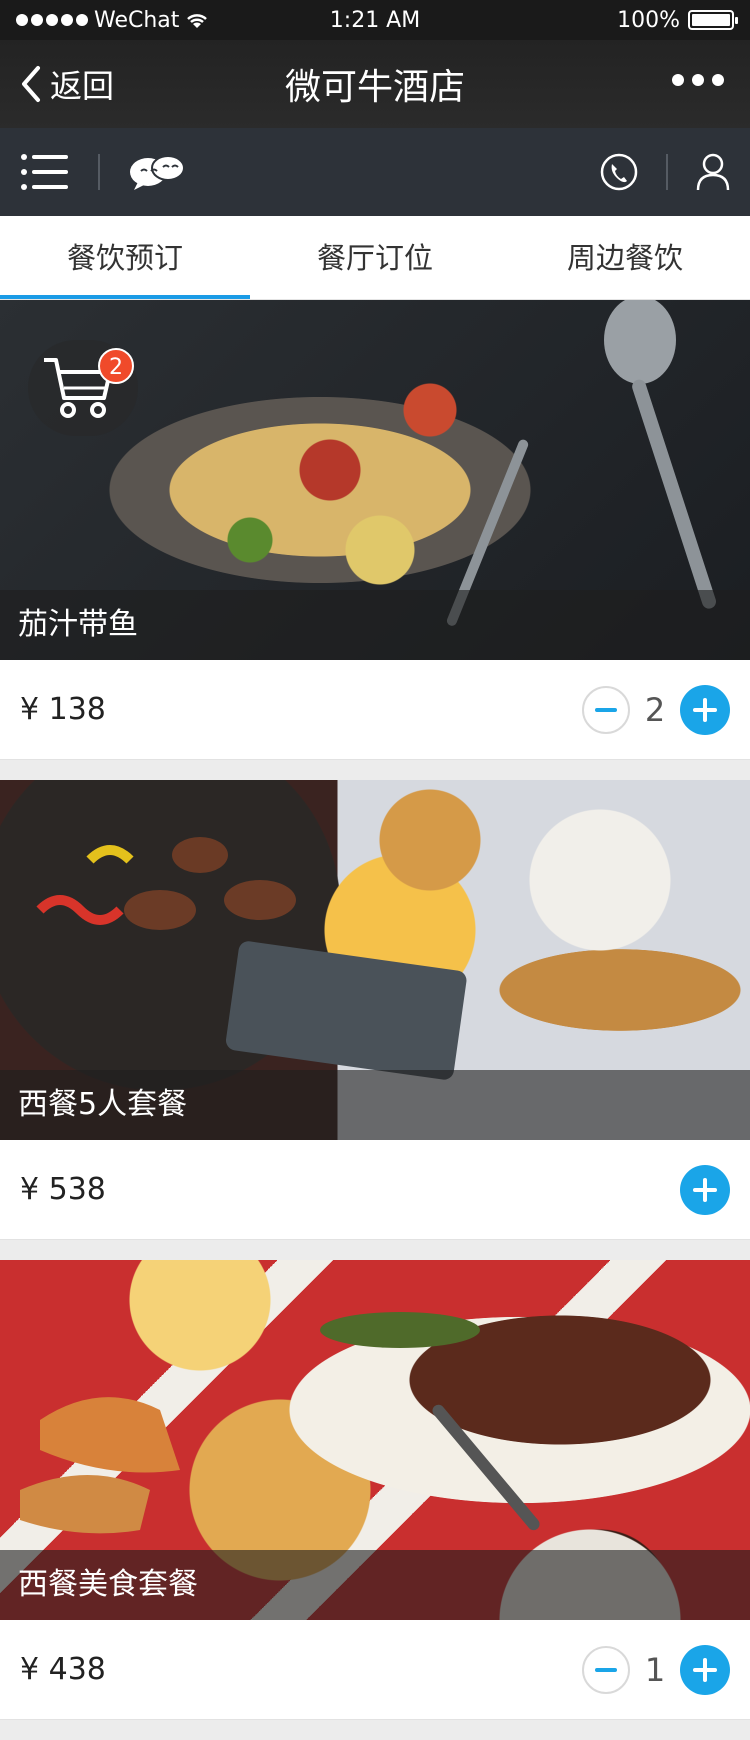  What do you see at coordinates (375, 1190) in the screenshot?
I see `price-row: ¥ 538` at bounding box center [375, 1190].